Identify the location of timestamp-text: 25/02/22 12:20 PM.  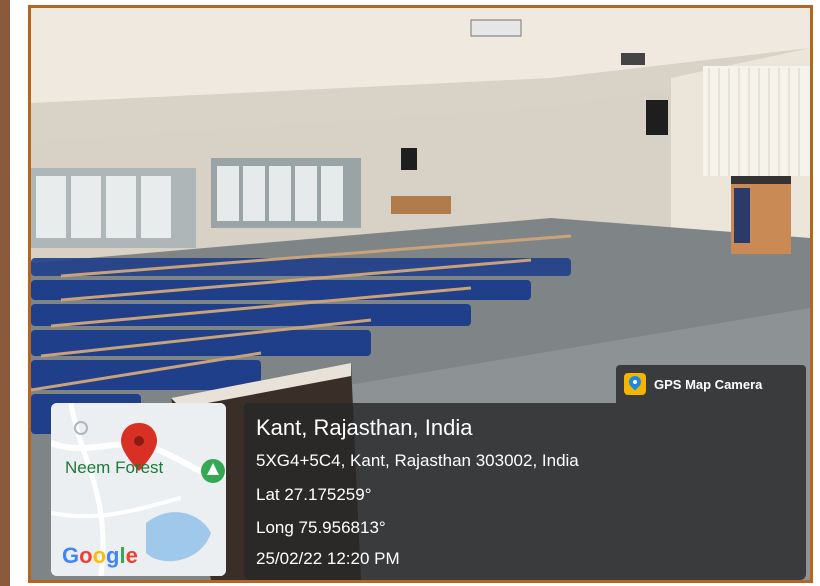
(328, 558).